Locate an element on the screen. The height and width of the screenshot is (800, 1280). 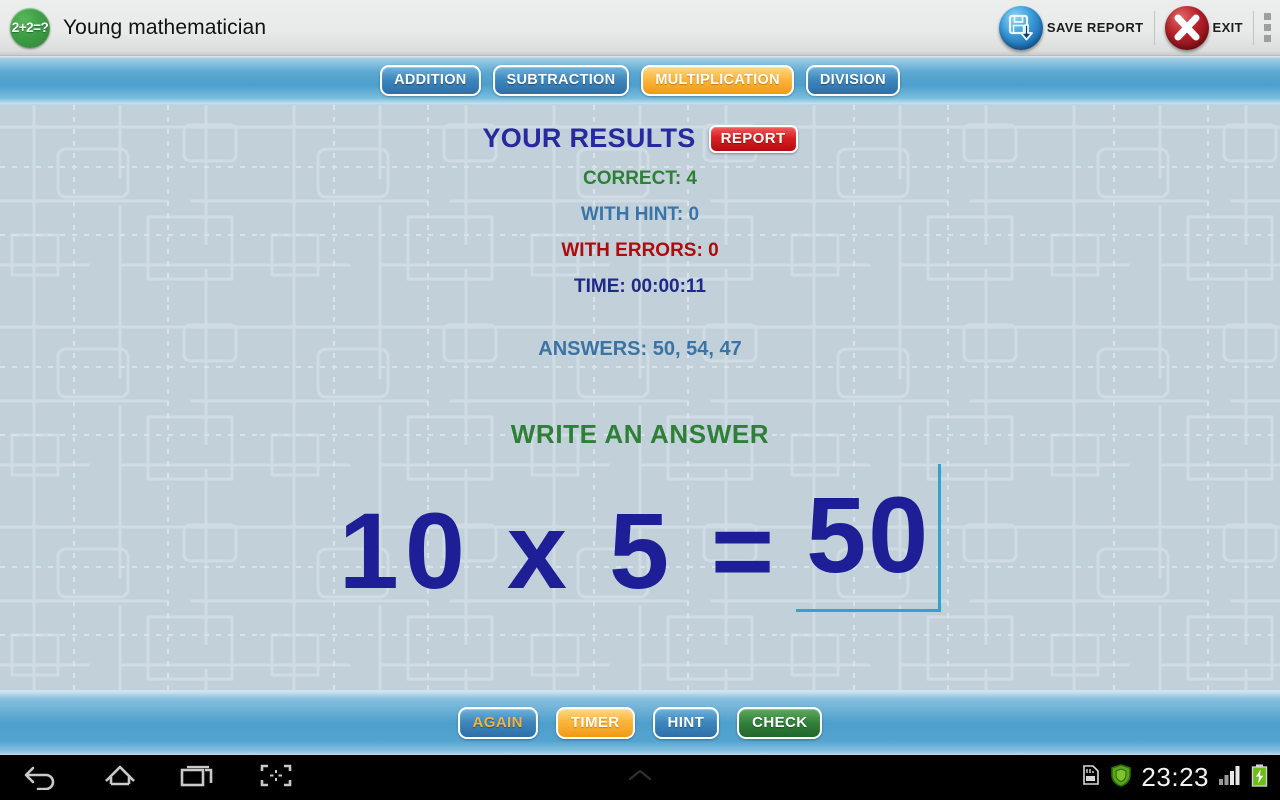
tab-subtraction: SUBTRACTION is located at coordinates (561, 80).